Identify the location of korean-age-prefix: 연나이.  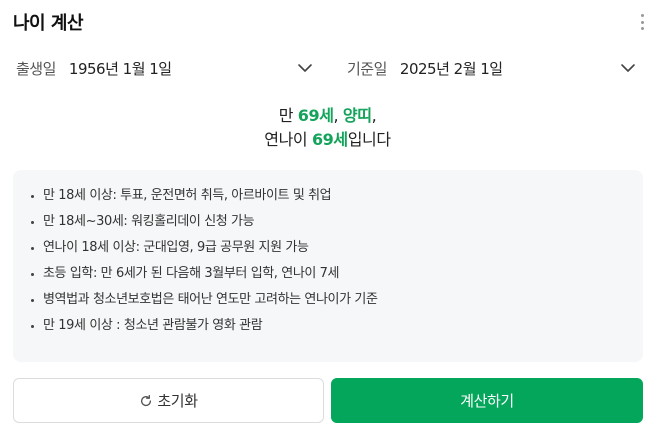
(288, 139).